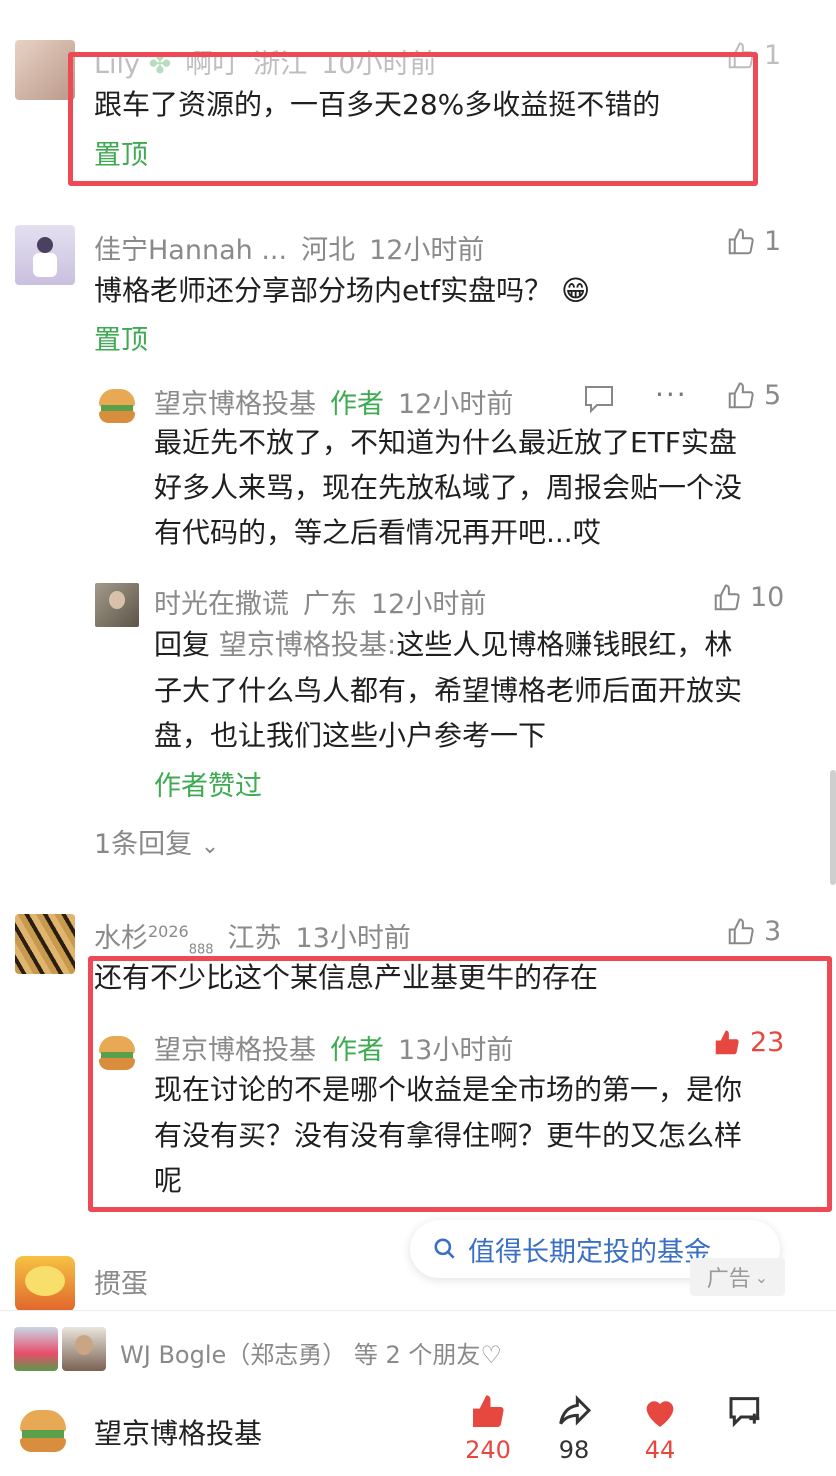  Describe the element at coordinates (357, 404) in the screenshot. I see `author-tag: 作者` at that location.